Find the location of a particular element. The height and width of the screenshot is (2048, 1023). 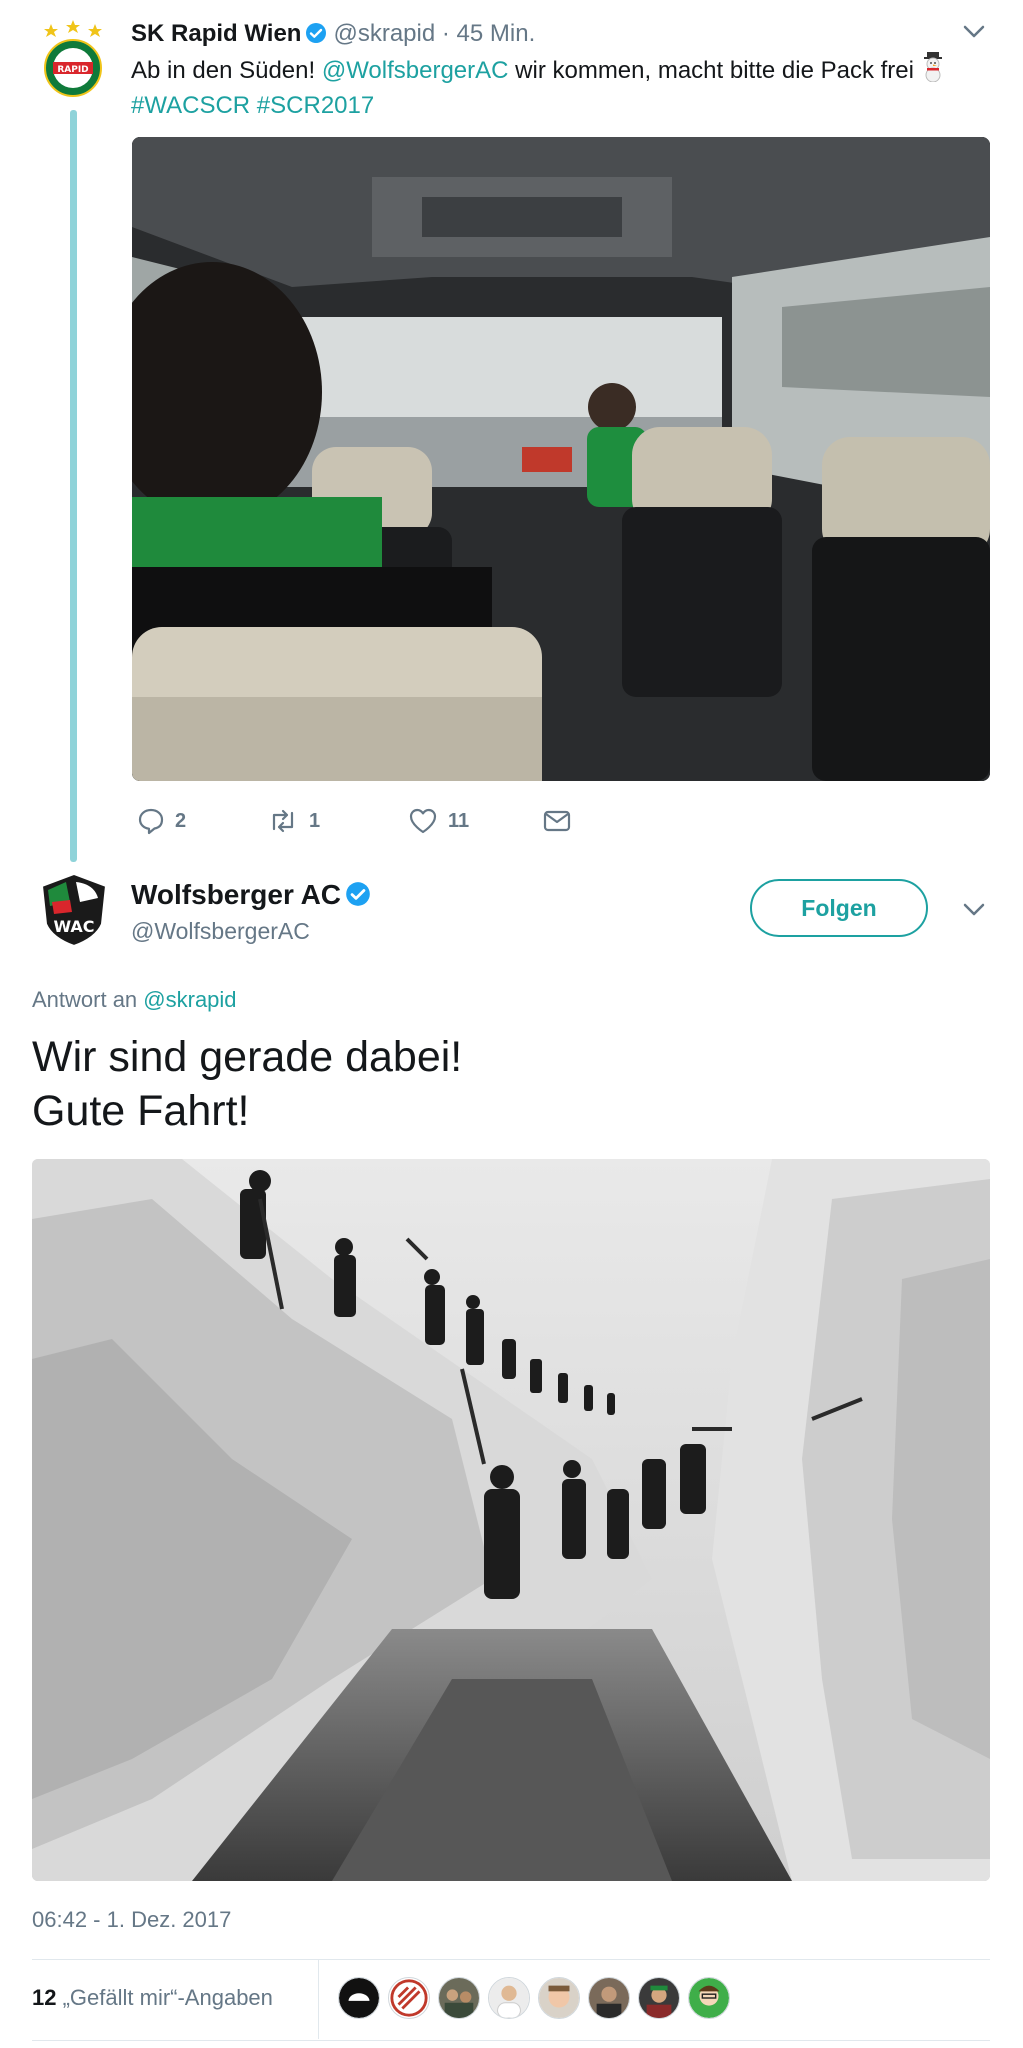

wac-avatar: WAC is located at coordinates (74, 910).